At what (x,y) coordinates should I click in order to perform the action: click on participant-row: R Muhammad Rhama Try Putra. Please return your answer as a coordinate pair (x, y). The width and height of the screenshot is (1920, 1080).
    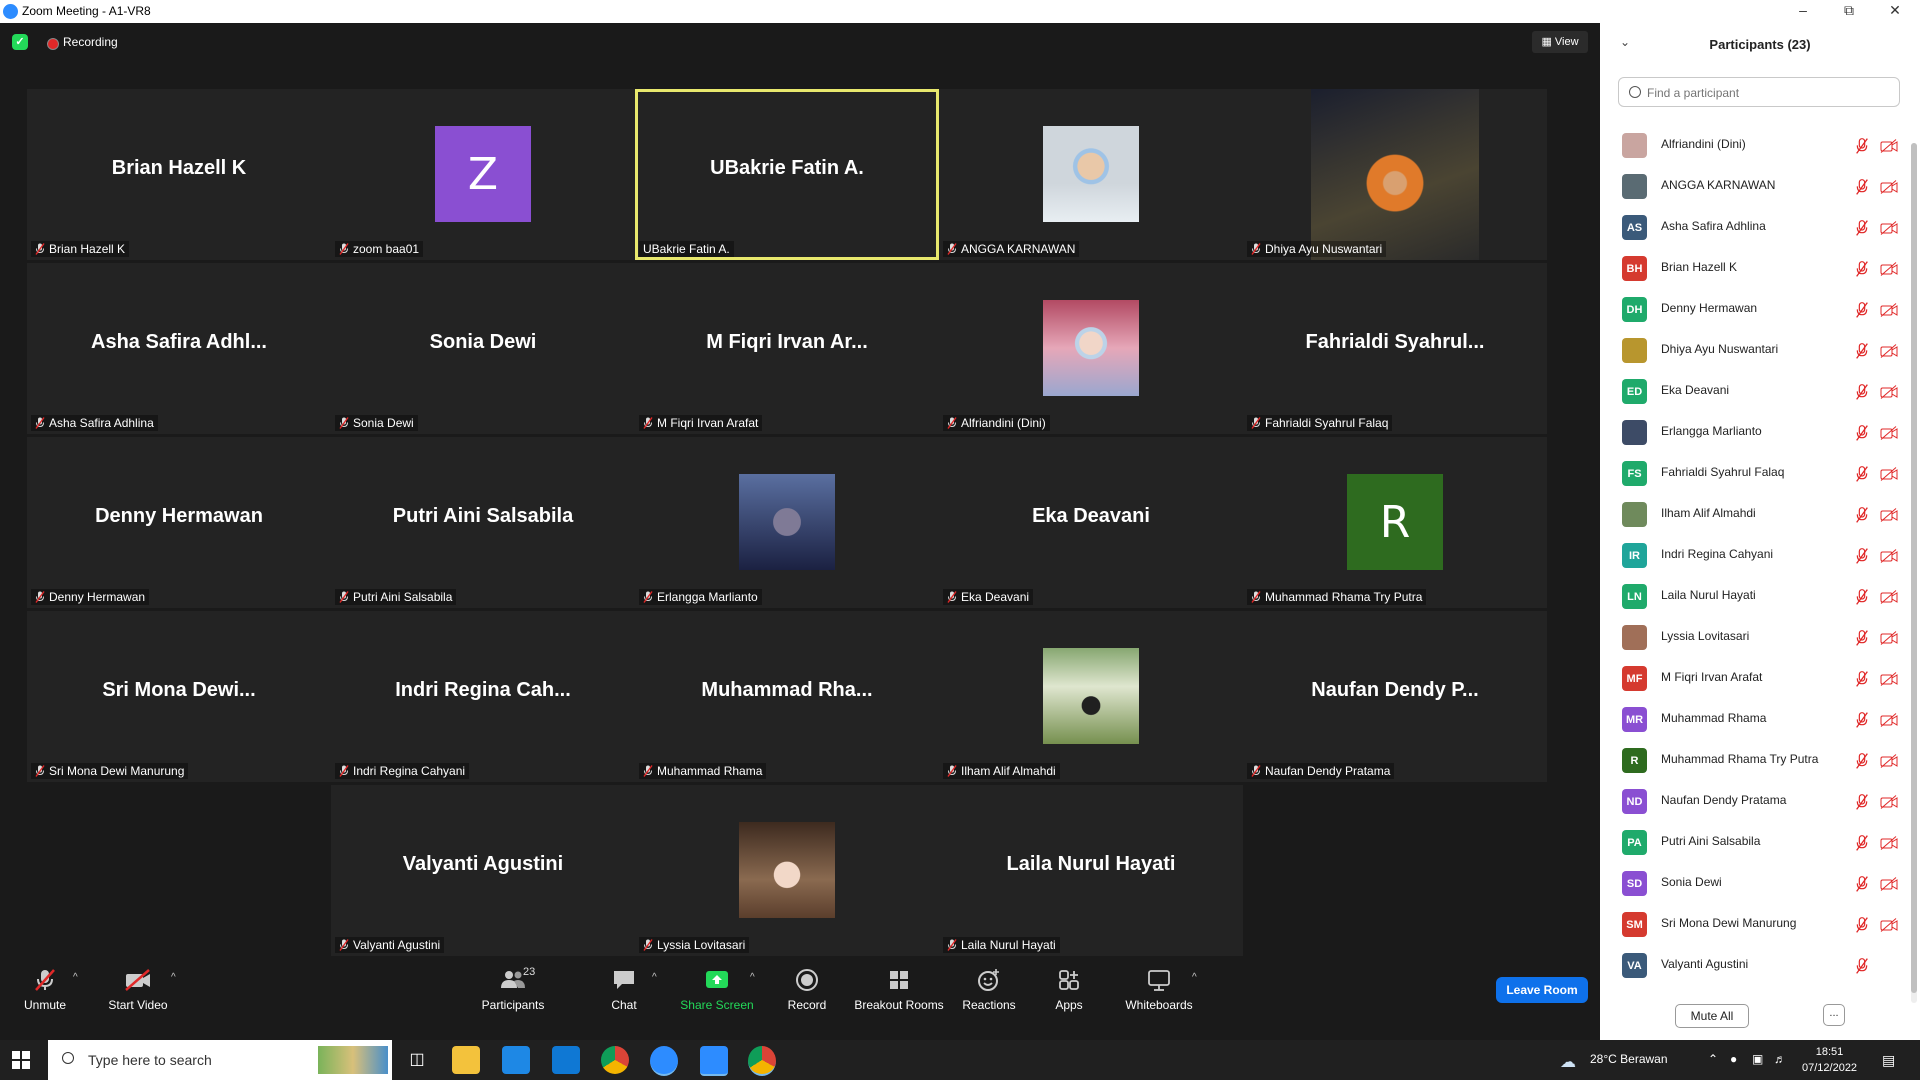
    Looking at the image, I should click on (1756, 759).